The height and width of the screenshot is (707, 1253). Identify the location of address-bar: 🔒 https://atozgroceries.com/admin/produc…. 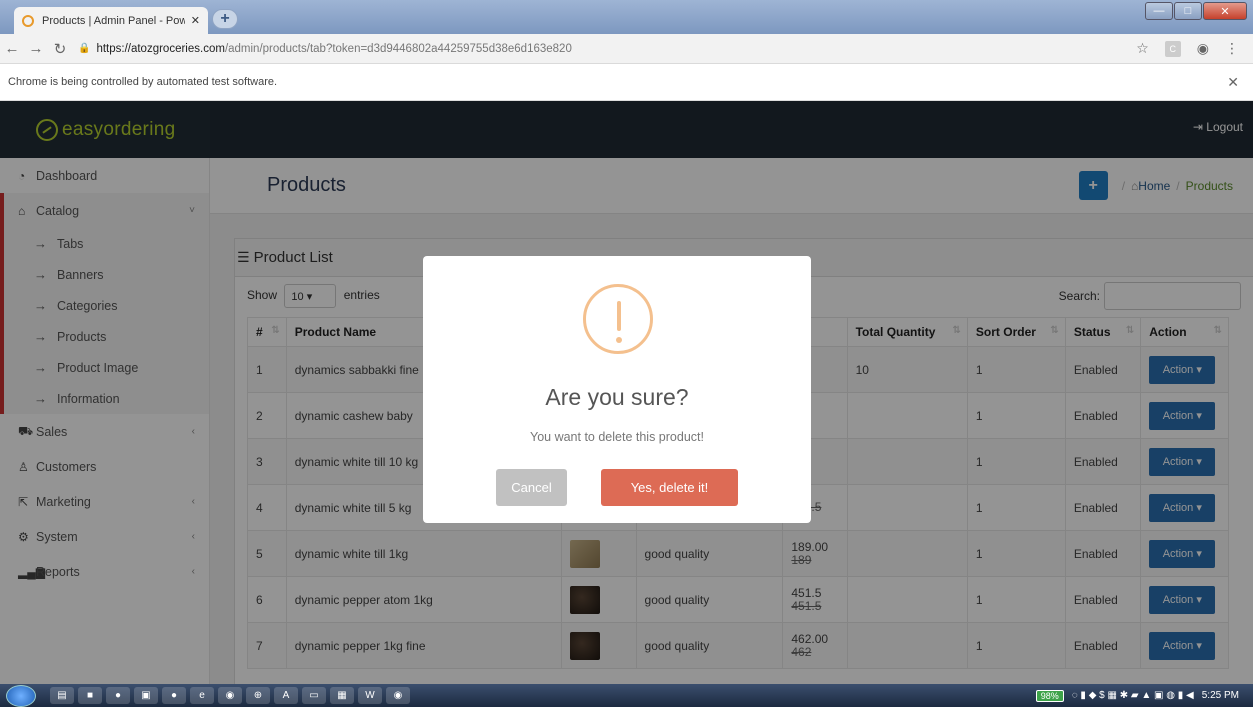
(607, 49).